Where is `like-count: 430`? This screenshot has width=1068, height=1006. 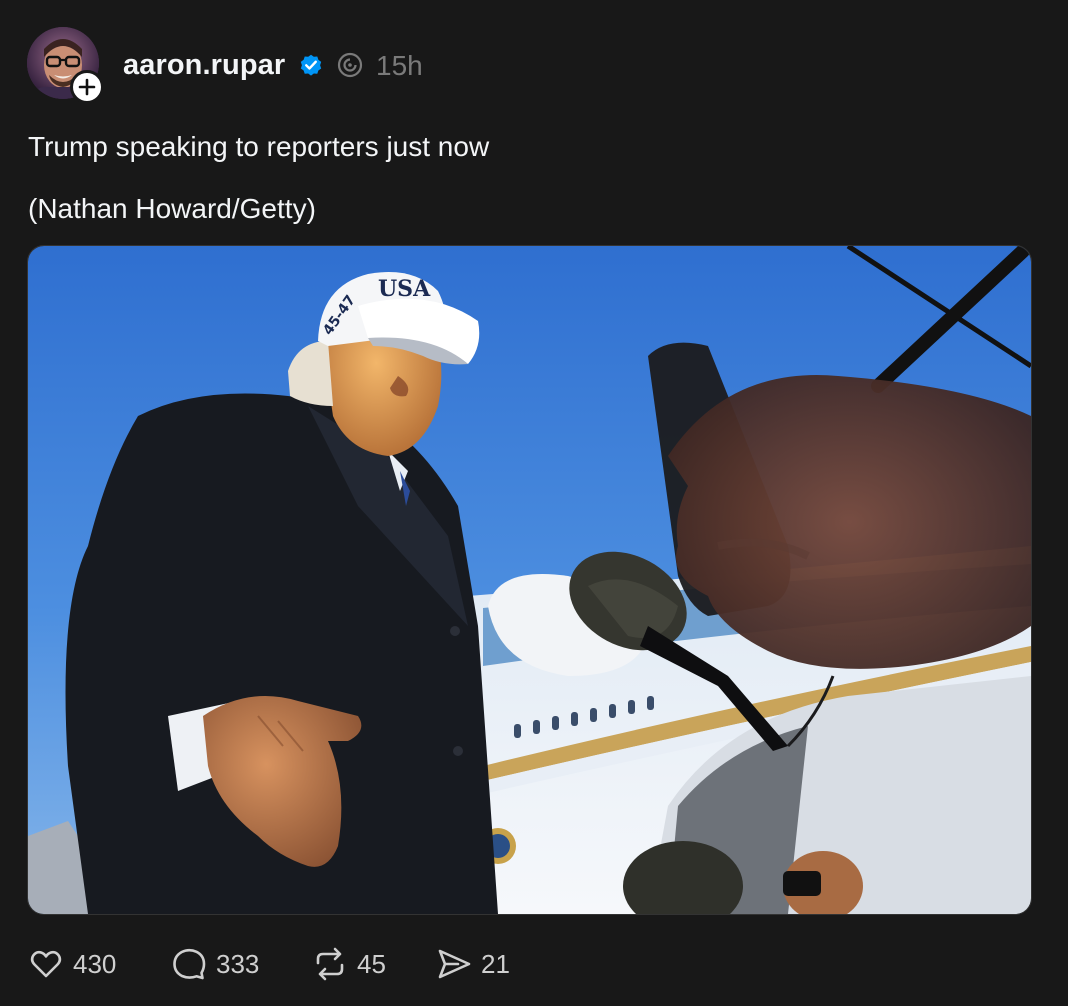
like-count: 430 is located at coordinates (95, 963).